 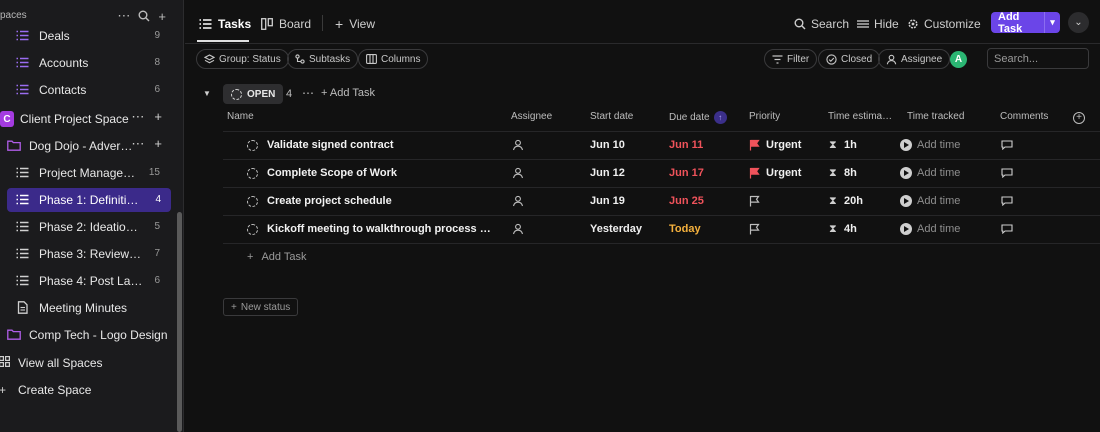 What do you see at coordinates (85, 335) in the screenshot?
I see `sidebar-folder-comp-tech: Comp Tech - Logo Design` at bounding box center [85, 335].